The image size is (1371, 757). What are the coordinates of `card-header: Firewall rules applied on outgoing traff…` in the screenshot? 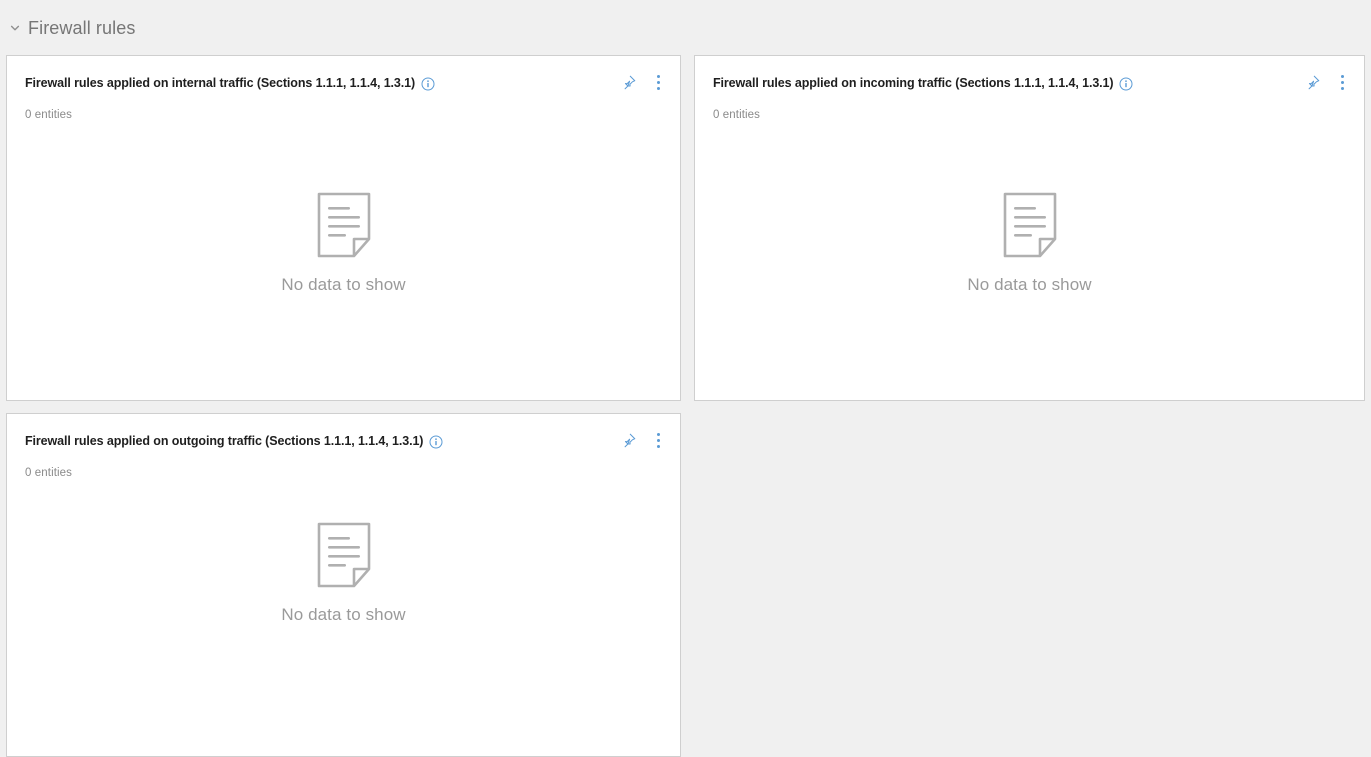 It's located at (343, 431).